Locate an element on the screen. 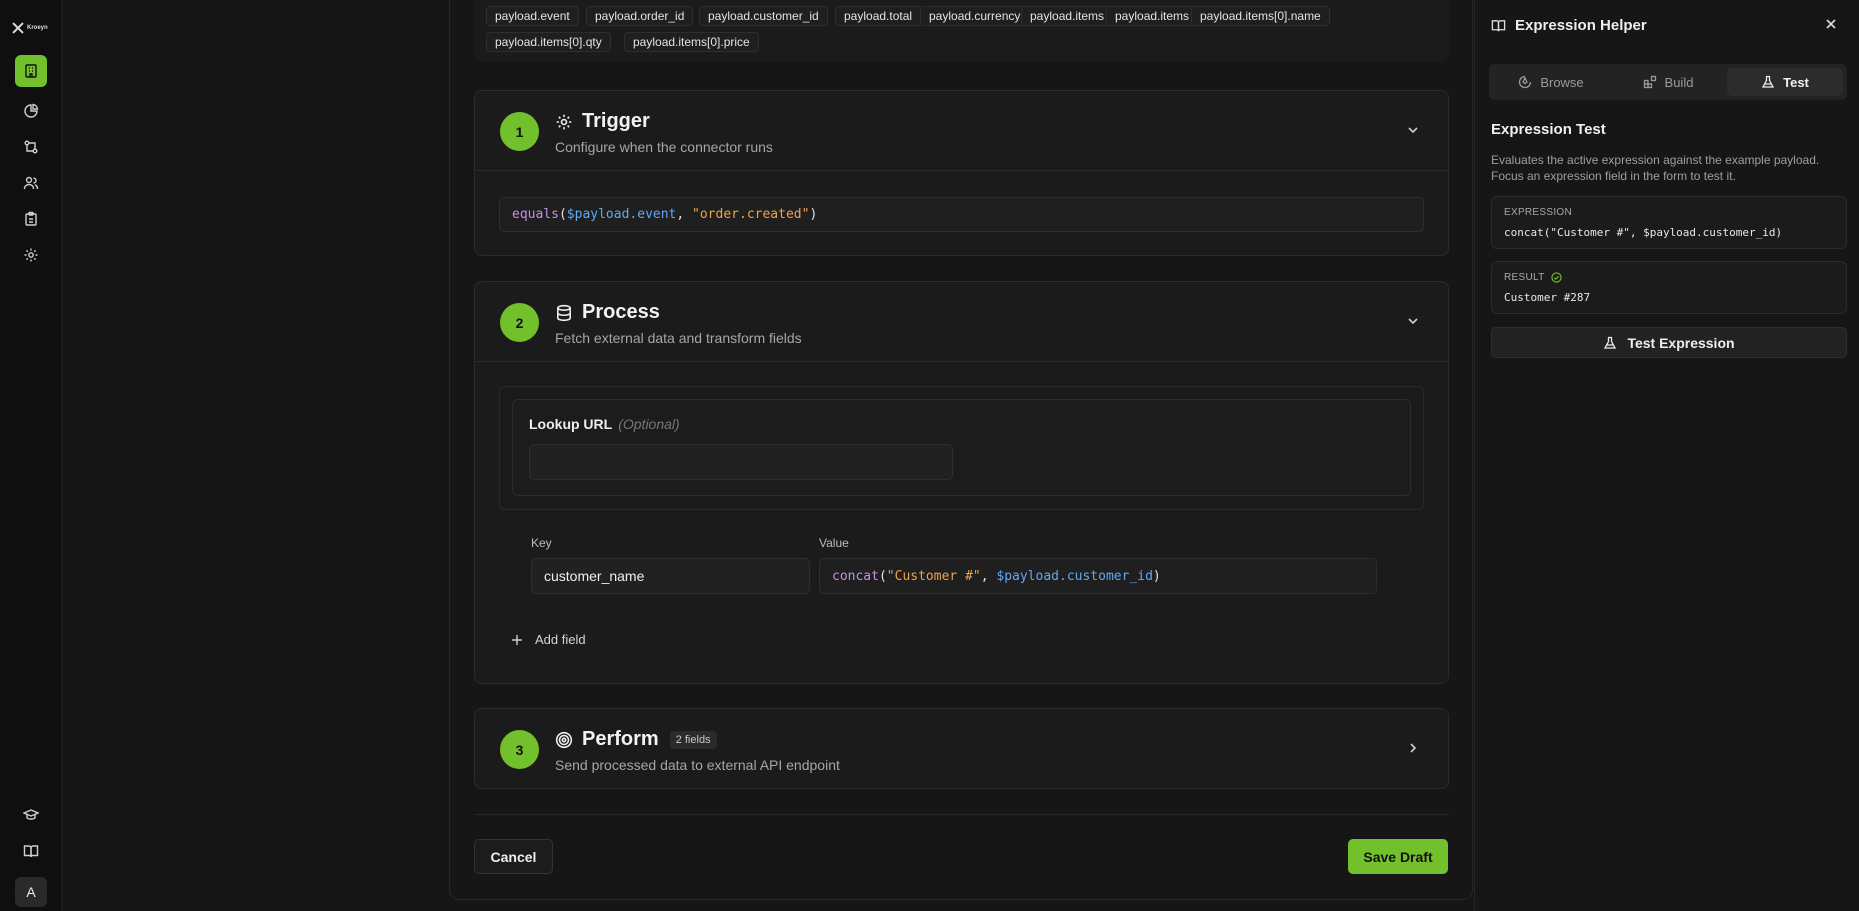 The height and width of the screenshot is (911, 1859). tab-test: Test is located at coordinates (1785, 82).